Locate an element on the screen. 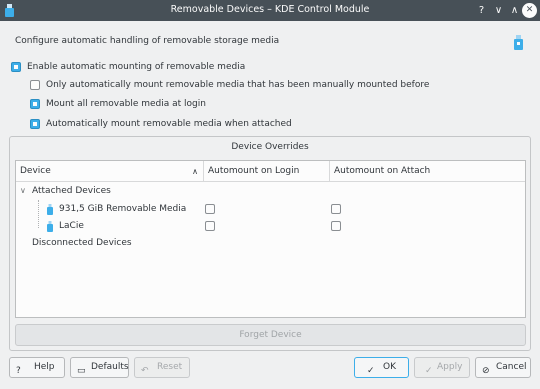 The width and height of the screenshot is (540, 389). tree-group-disconnected: Disconnected Devices is located at coordinates (270, 243).